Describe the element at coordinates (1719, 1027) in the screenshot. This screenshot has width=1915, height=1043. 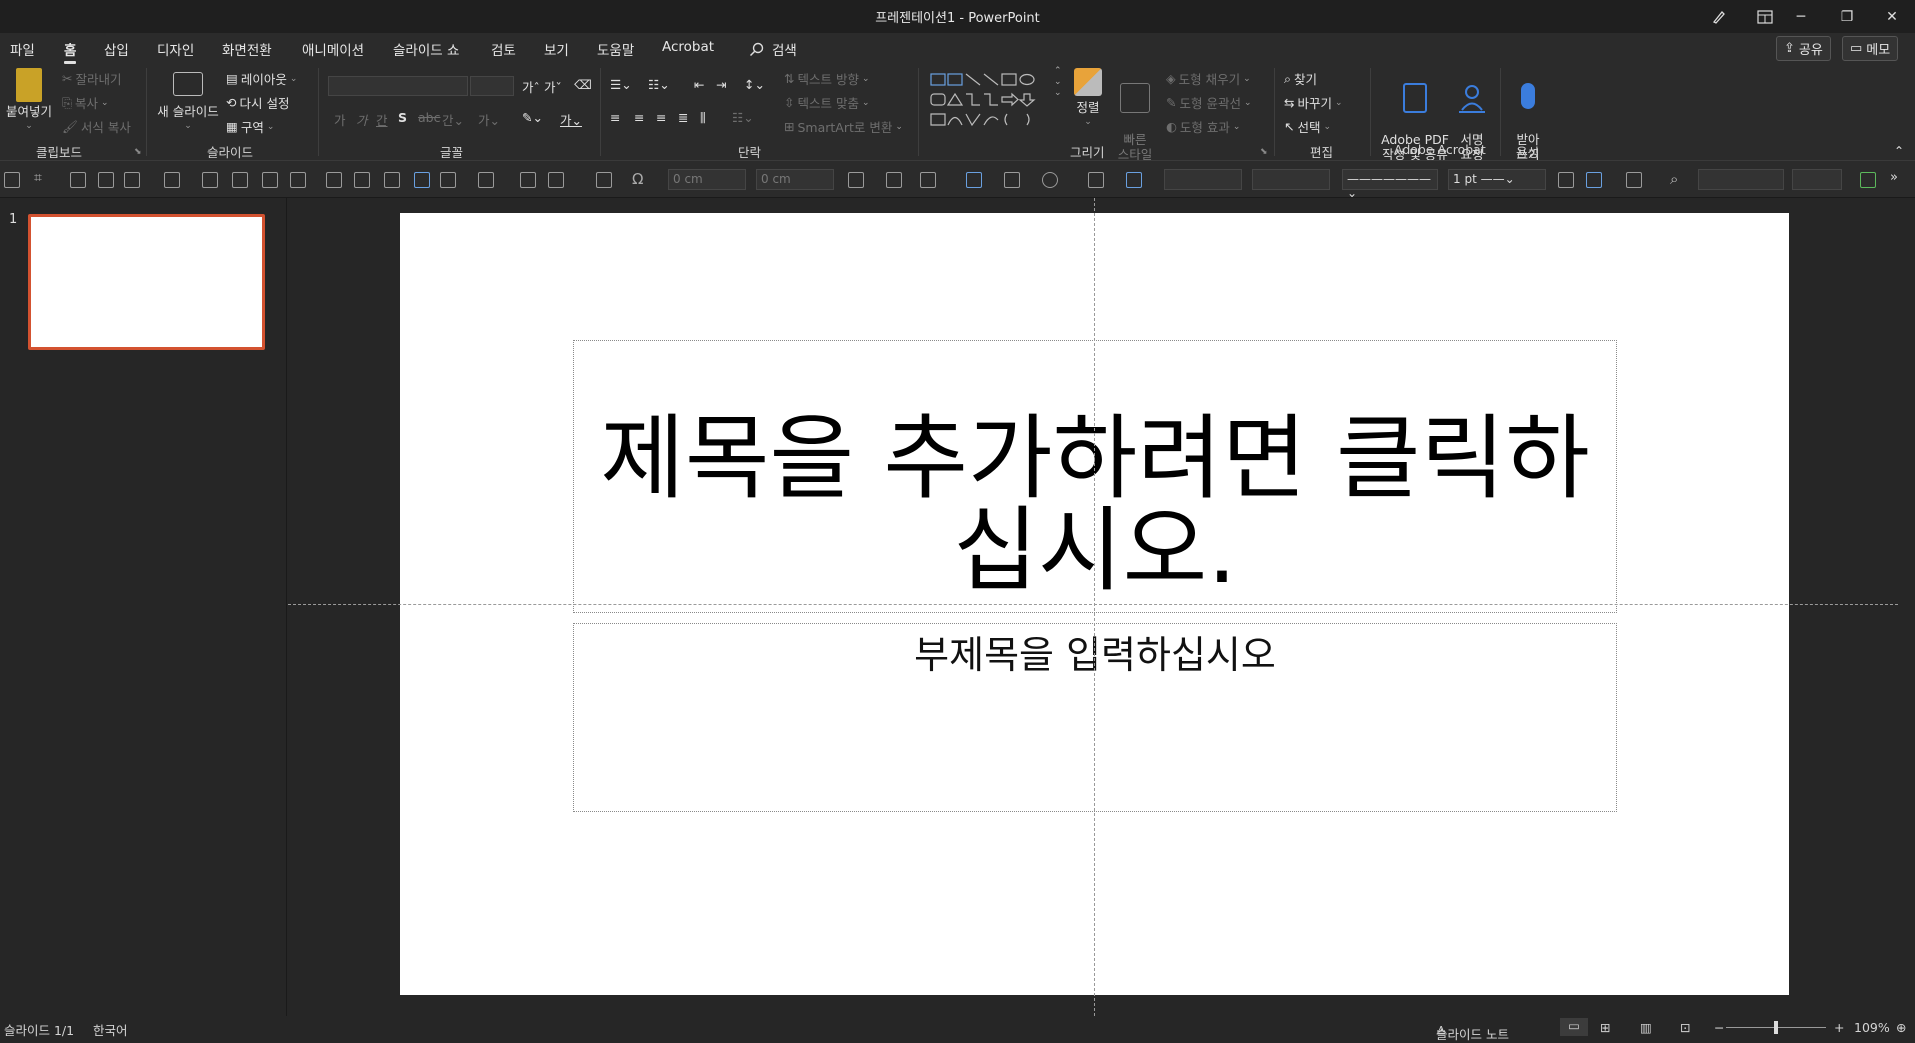
I see `zoom-out-button: −` at that location.